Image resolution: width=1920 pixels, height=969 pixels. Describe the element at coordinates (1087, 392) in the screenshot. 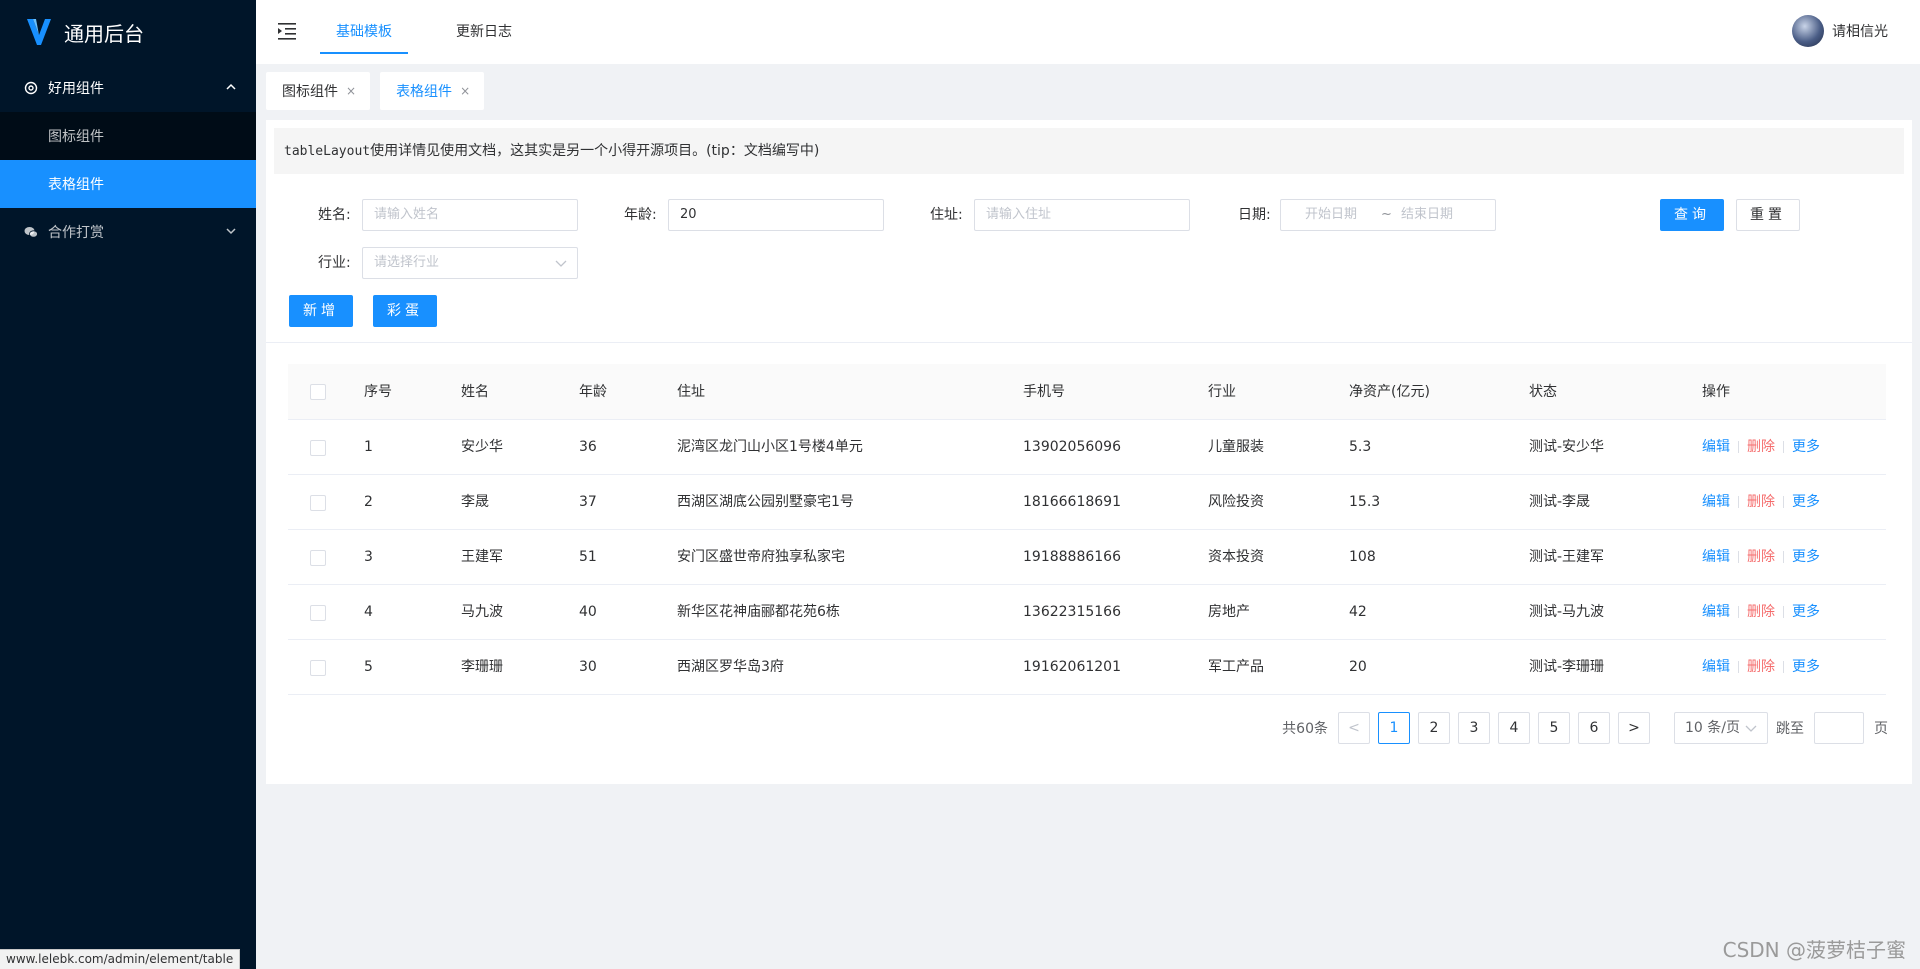

I see `table-header: 序号 姓名 年龄 住址 手机号 行业 净资产(亿元) 状态 操作` at that location.